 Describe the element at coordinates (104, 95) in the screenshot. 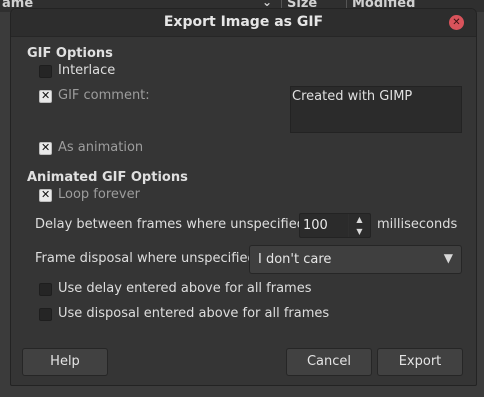

I see `gif-comment-label: GIF comment:` at that location.